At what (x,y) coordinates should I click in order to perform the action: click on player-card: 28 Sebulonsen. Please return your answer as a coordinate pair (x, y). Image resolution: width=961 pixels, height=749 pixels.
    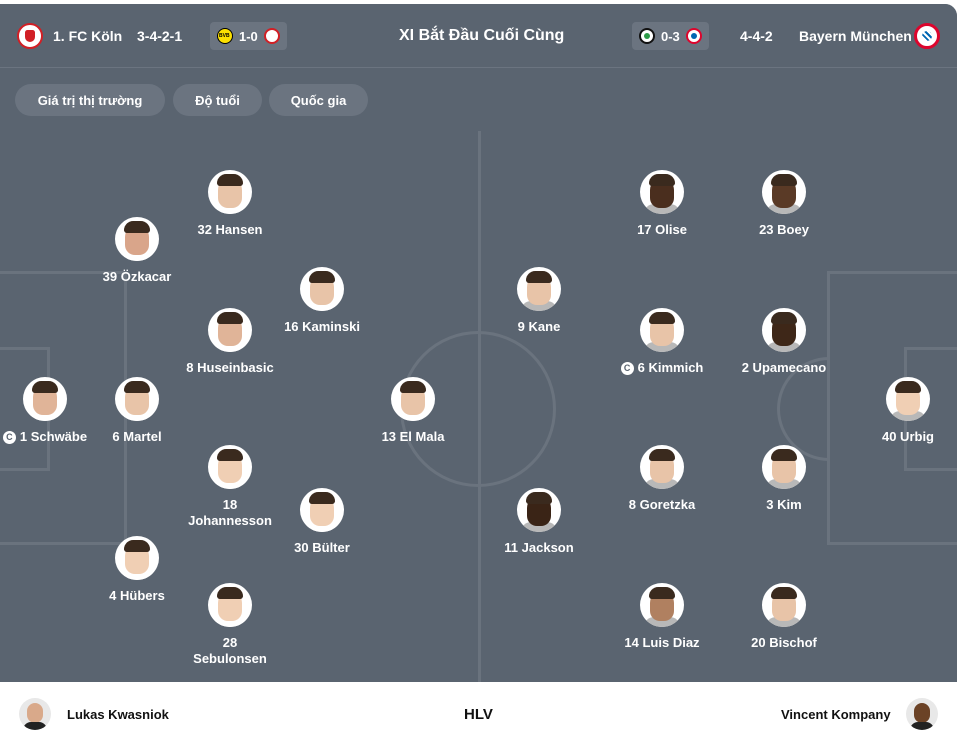
    Looking at the image, I should click on (230, 625).